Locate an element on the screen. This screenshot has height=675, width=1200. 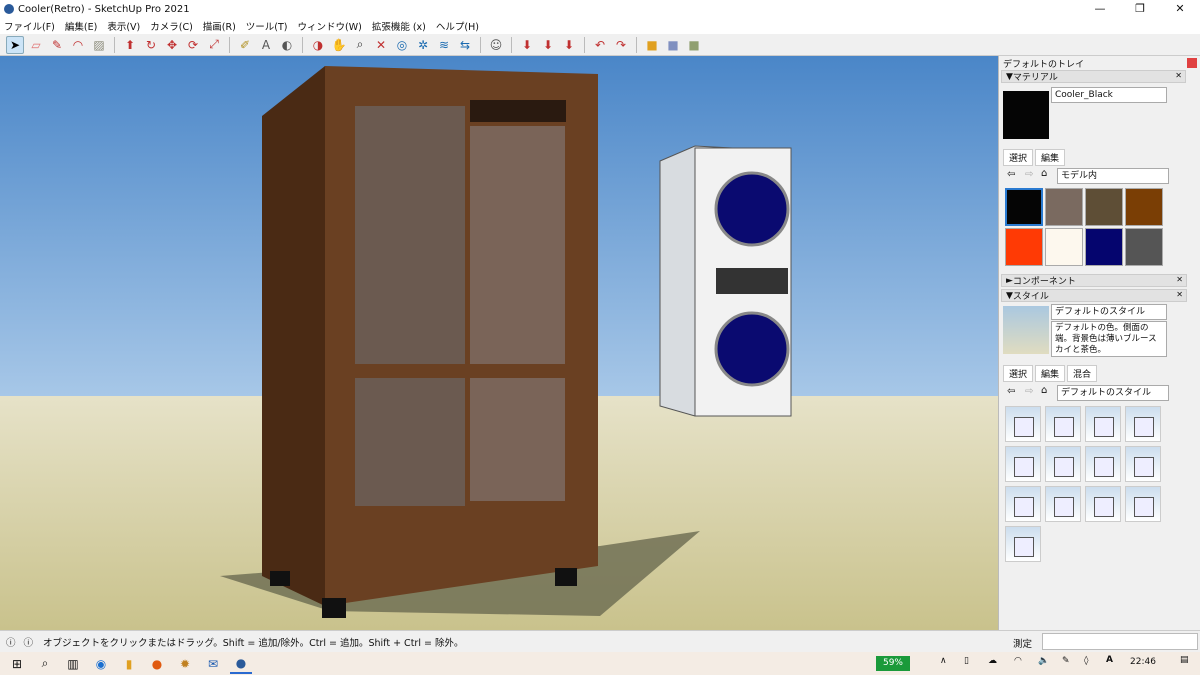
measure-input is located at coordinates (1120, 641).